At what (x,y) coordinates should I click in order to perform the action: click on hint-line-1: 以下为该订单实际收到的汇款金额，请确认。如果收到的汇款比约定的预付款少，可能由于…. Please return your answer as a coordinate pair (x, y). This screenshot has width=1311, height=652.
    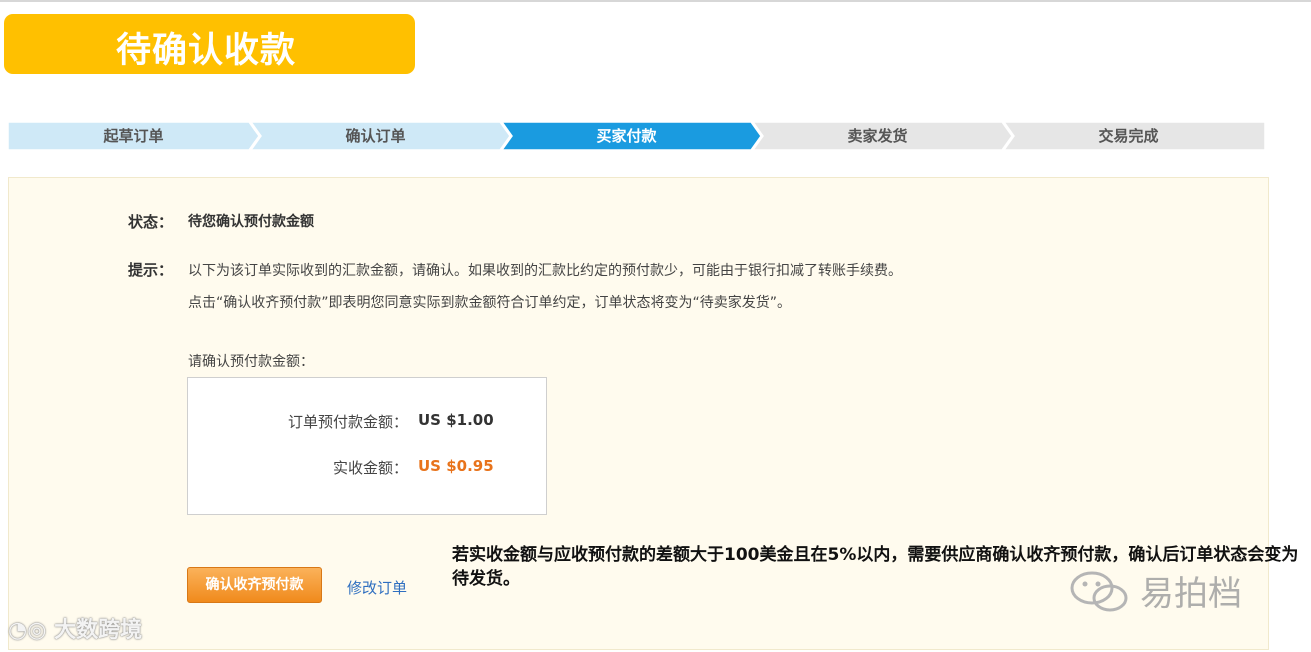
    Looking at the image, I should click on (545, 271).